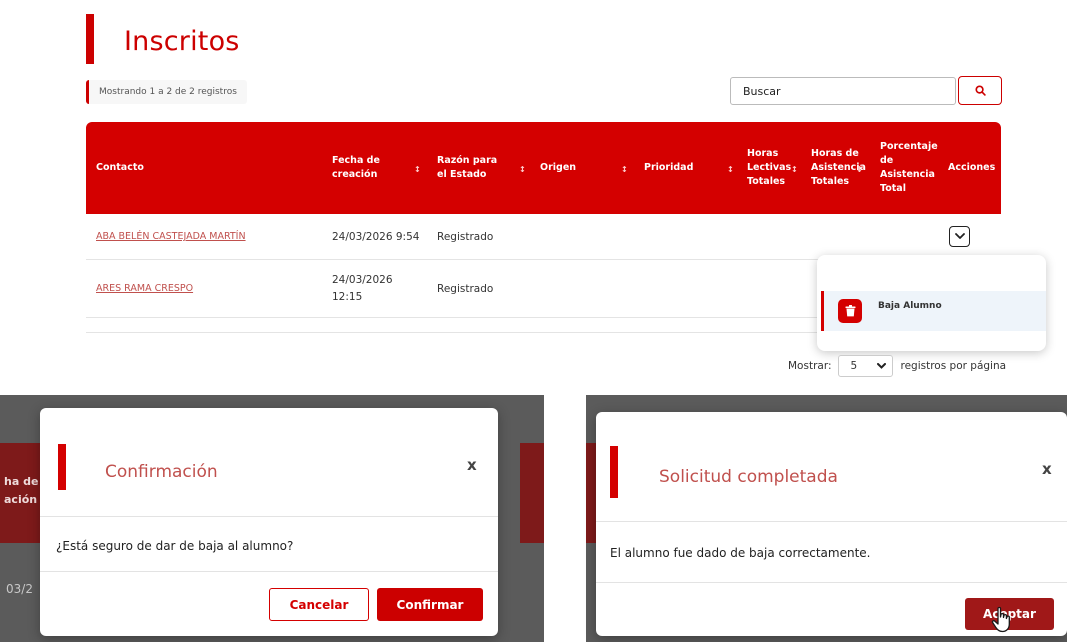  I want to click on backdrop-cell-text: 03/2, so click(19, 589).